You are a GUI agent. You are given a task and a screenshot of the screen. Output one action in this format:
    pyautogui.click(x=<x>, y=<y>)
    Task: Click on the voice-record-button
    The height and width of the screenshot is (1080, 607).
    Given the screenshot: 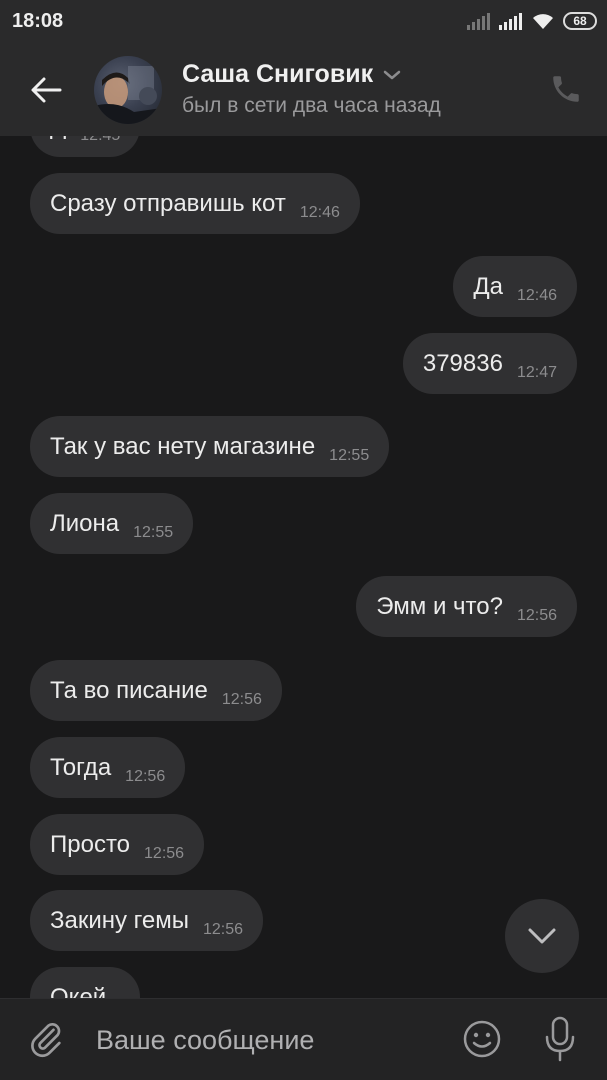 What is the action you would take?
    pyautogui.click(x=560, y=1039)
    